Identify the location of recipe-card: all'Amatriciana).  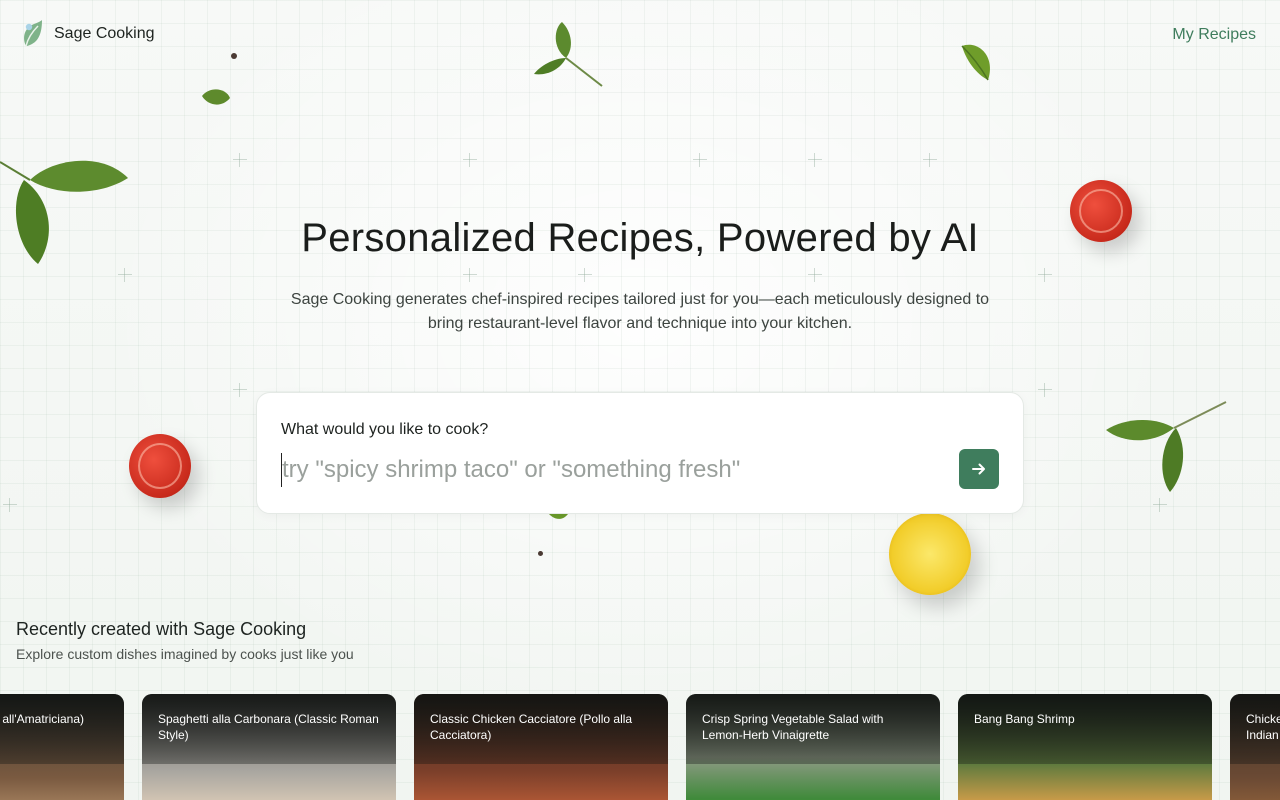
(62, 747).